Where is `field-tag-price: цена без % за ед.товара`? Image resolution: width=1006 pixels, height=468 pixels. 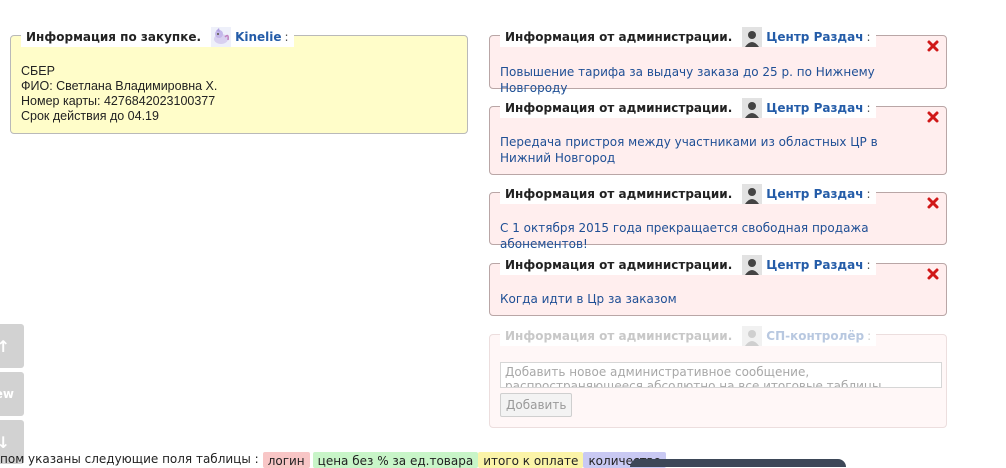 field-tag-price: цена без % за ед.товара is located at coordinates (395, 460).